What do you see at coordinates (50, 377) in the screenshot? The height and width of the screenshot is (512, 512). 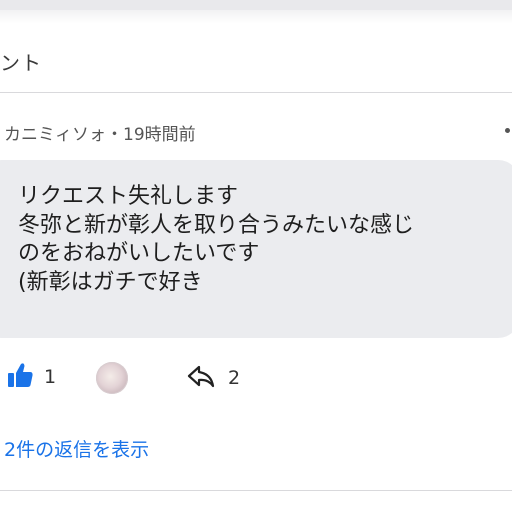 I see `like-count: 1` at bounding box center [50, 377].